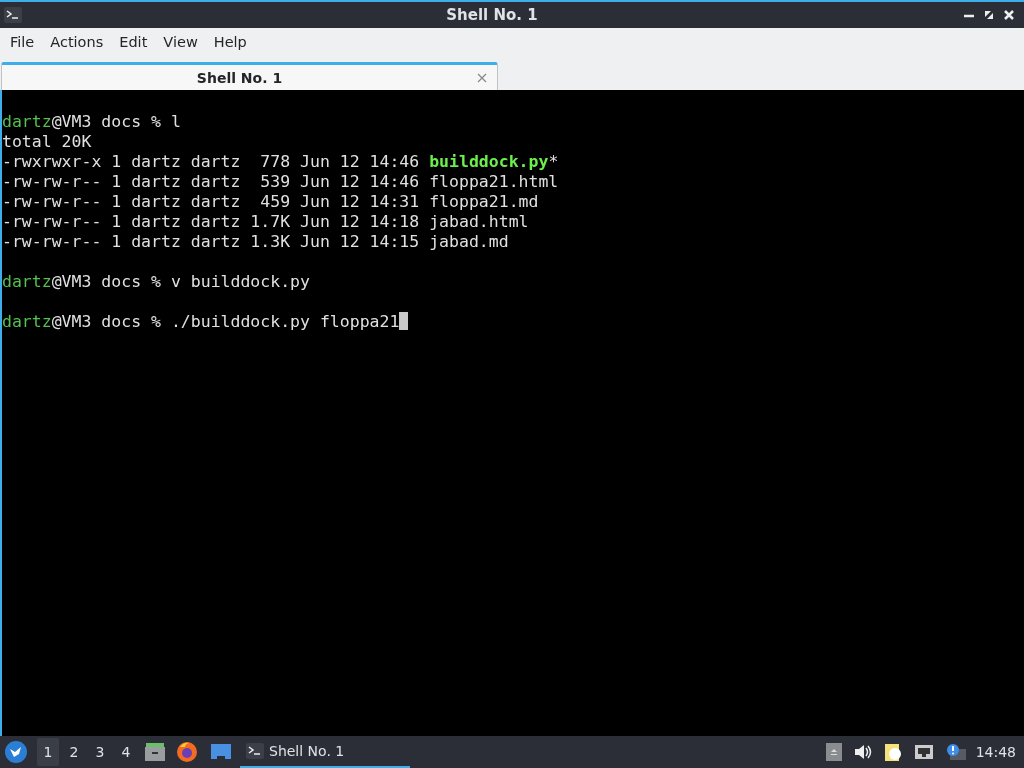  What do you see at coordinates (22, 42) in the screenshot?
I see `menu-item: File` at bounding box center [22, 42].